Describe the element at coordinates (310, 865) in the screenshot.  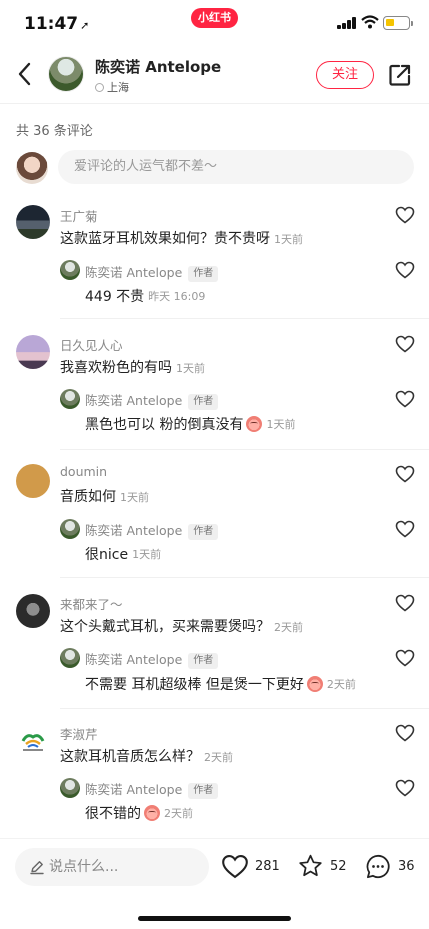
I see `star-icon` at that location.